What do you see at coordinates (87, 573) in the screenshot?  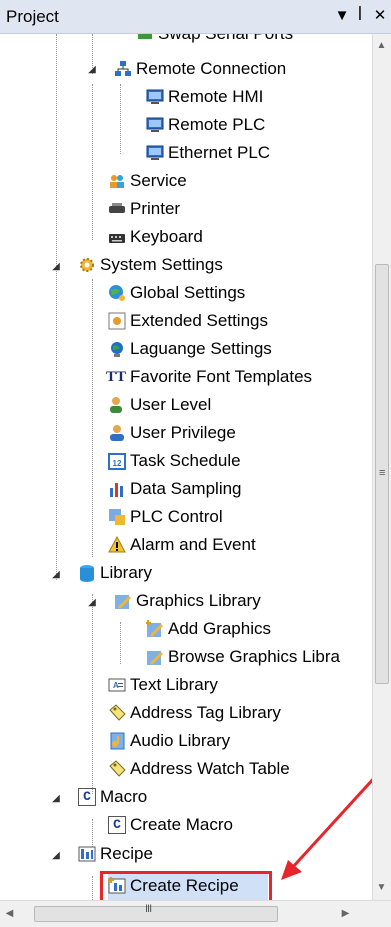 I see `database-icon` at bounding box center [87, 573].